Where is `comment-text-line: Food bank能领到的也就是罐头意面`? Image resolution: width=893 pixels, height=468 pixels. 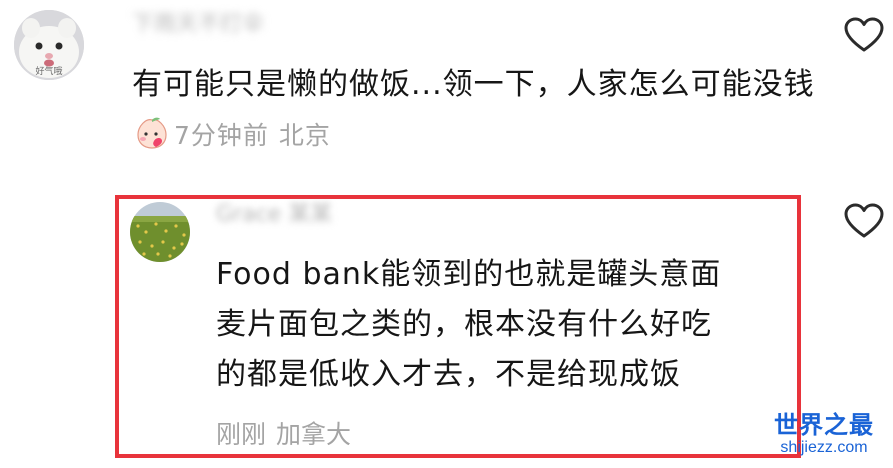 comment-text-line: Food bank能领到的也就是罐头意面 is located at coordinates (469, 274).